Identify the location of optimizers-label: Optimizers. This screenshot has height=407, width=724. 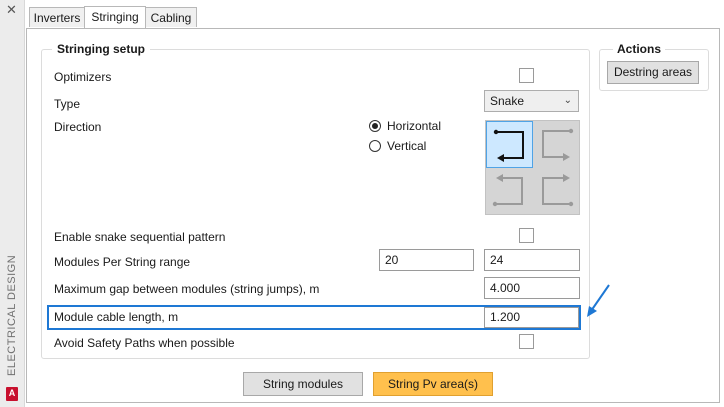
(83, 77).